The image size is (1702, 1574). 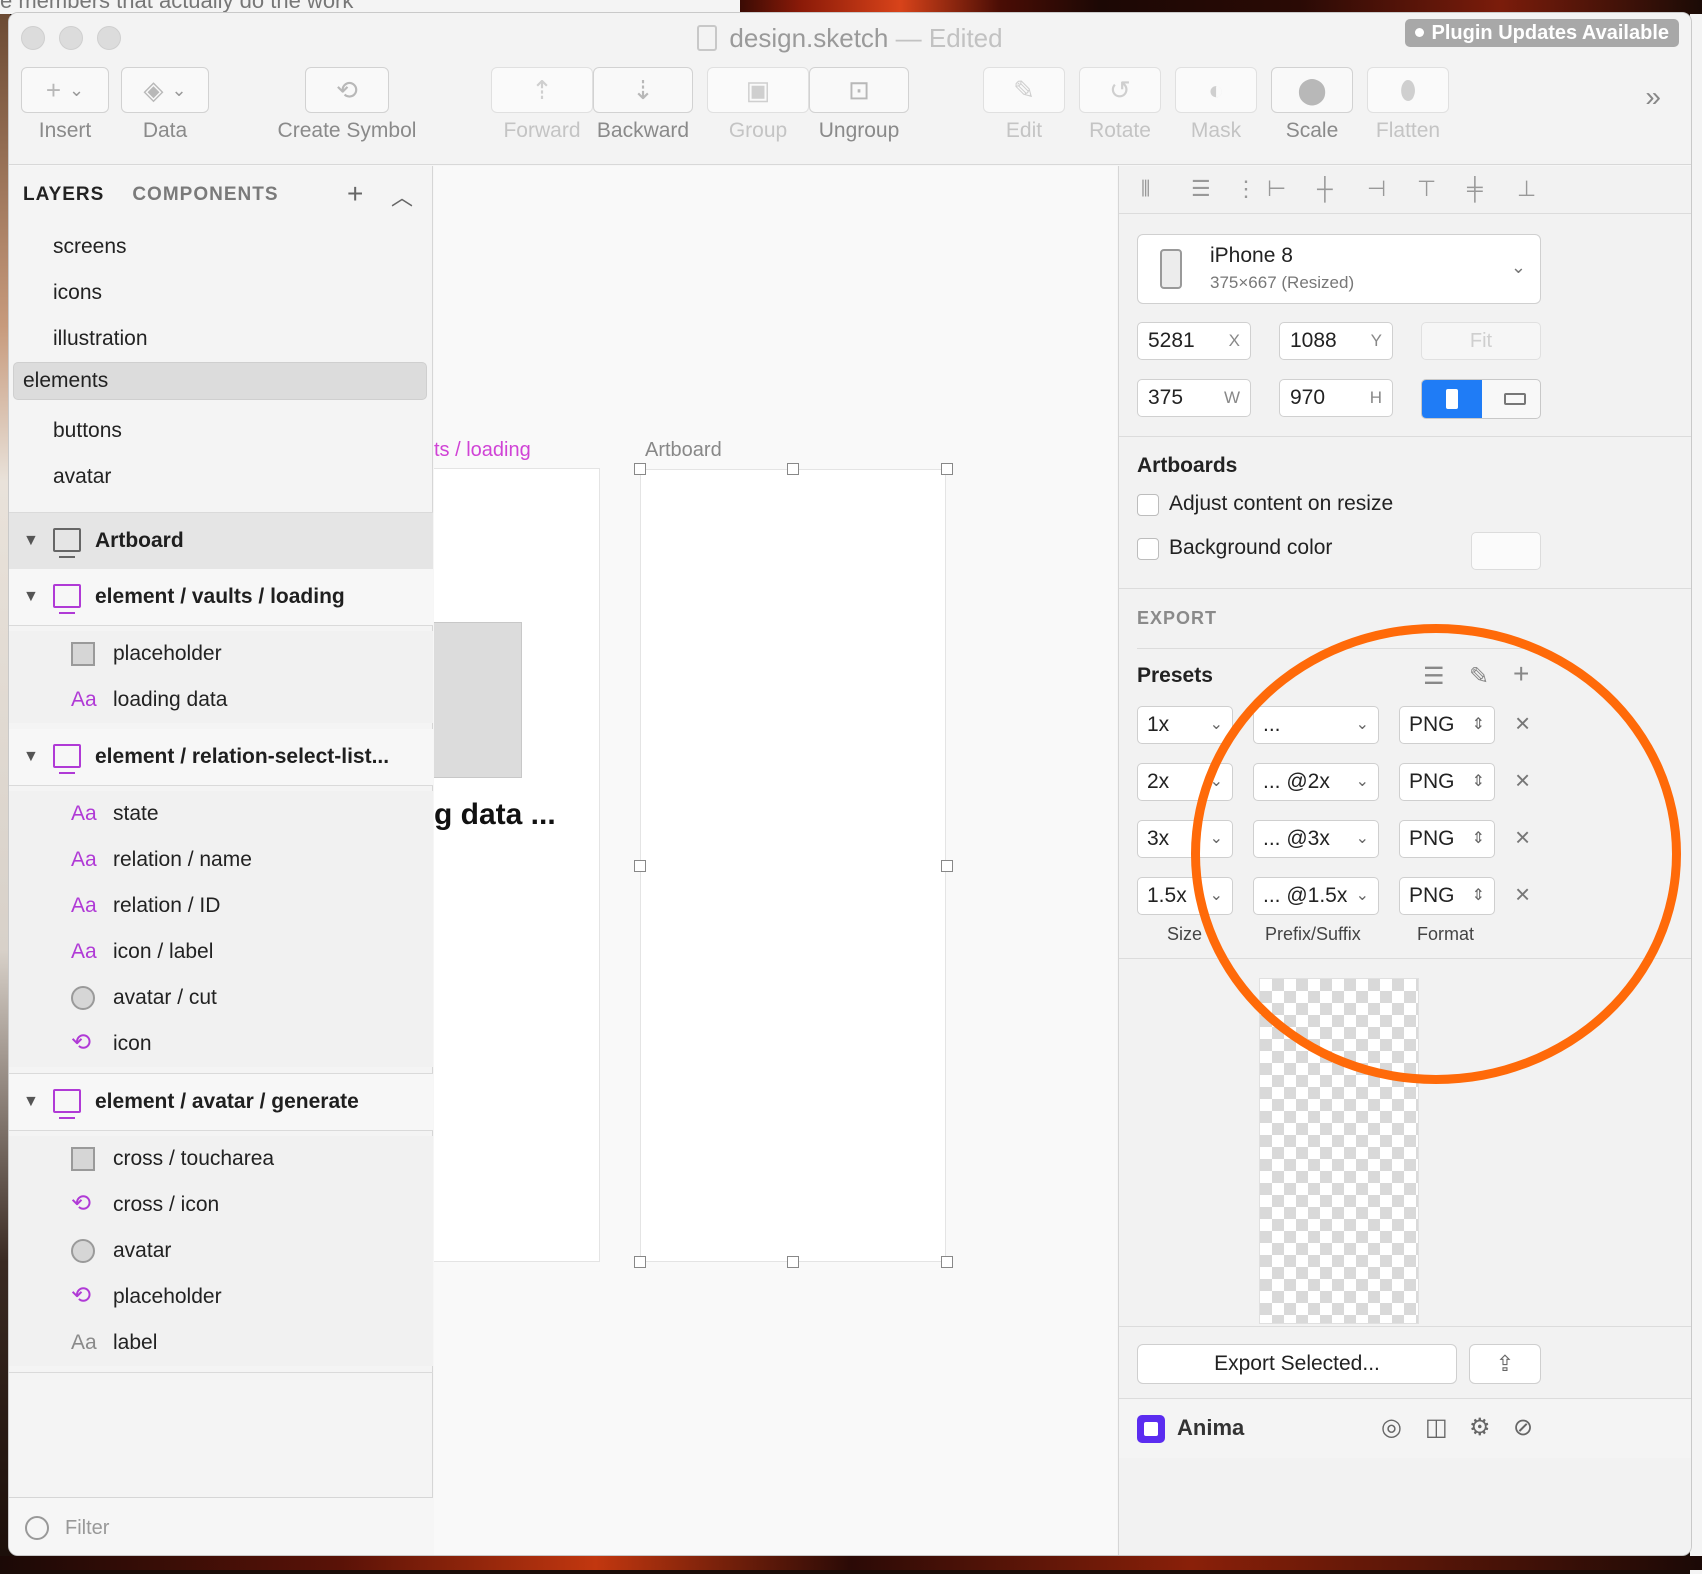 What do you see at coordinates (1185, 839) in the screenshot?
I see `export-size-select: 3x ⌄` at bounding box center [1185, 839].